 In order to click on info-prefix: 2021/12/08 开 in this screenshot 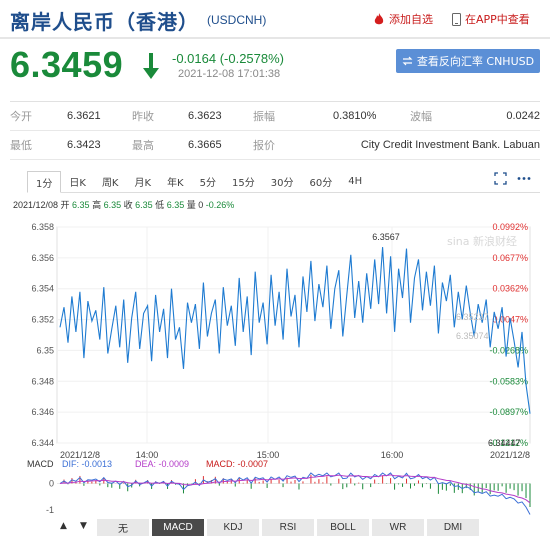, I will do `click(43, 205)`.